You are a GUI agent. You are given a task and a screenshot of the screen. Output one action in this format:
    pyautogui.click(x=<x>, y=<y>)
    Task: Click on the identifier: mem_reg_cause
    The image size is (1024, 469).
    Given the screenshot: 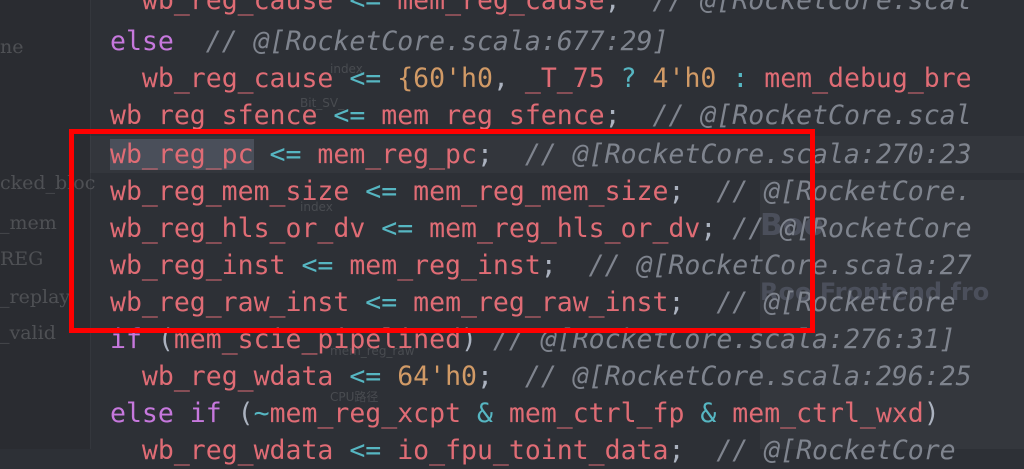 What is the action you would take?
    pyautogui.click(x=501, y=8)
    